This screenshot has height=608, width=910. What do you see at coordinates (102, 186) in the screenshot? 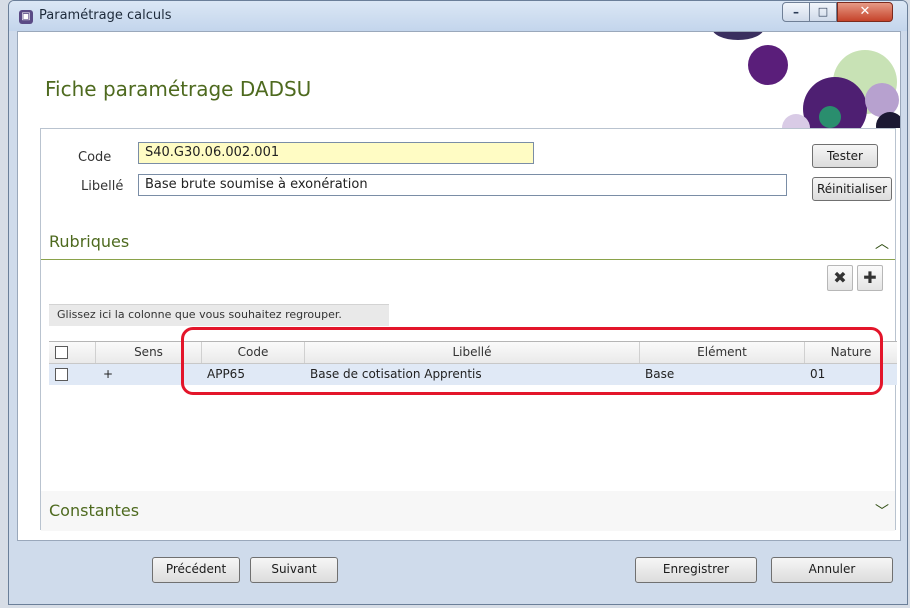
I see `libelle-label: Libellé` at bounding box center [102, 186].